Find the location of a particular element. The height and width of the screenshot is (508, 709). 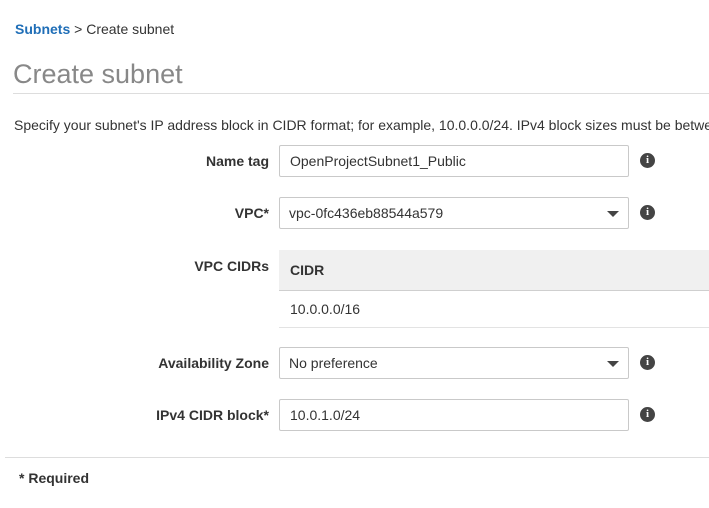

ipv4-cidr-input is located at coordinates (454, 415).